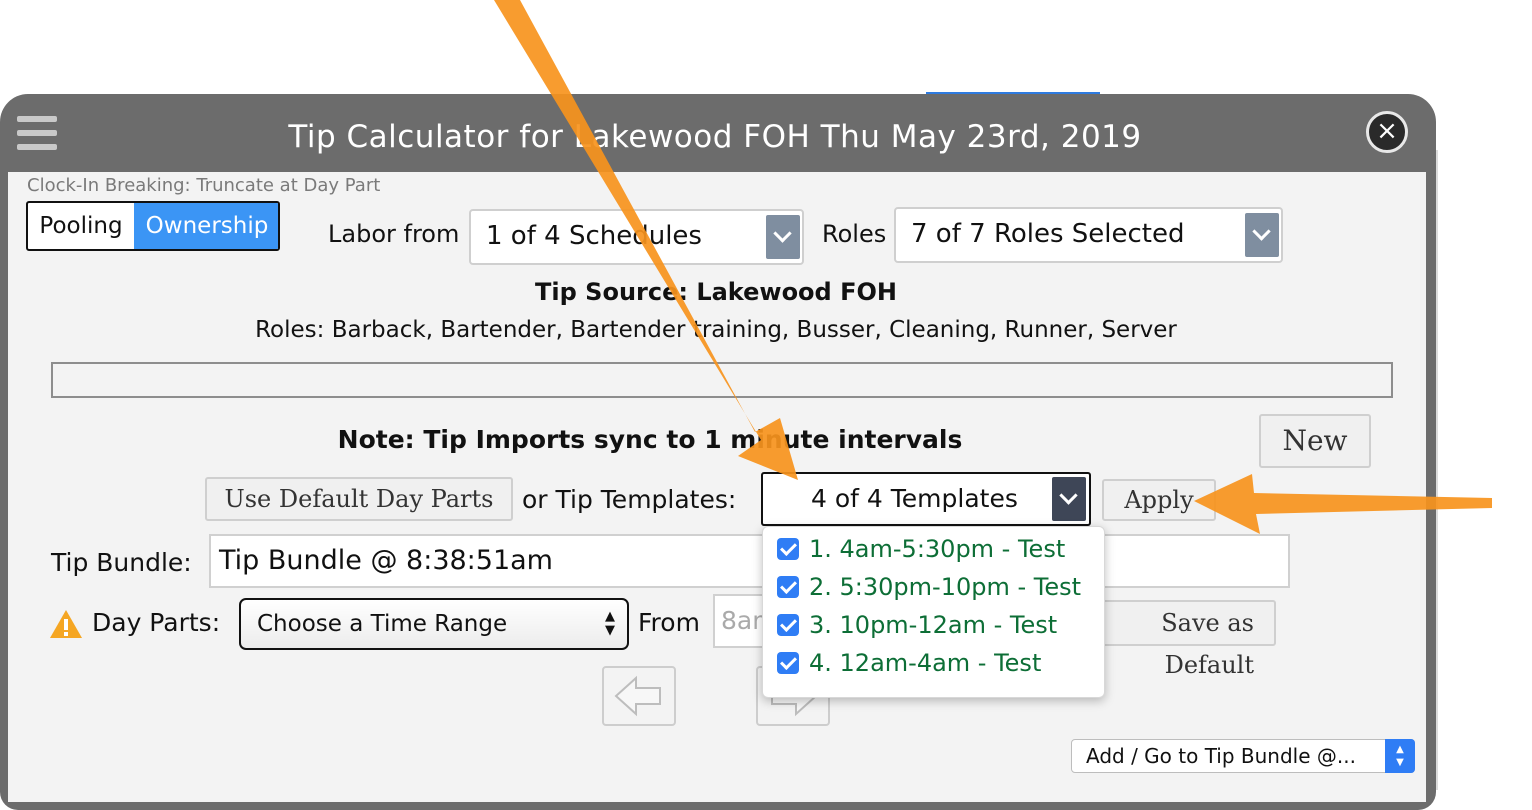  Describe the element at coordinates (37, 133) in the screenshot. I see `hamburger-menu-icon` at that location.